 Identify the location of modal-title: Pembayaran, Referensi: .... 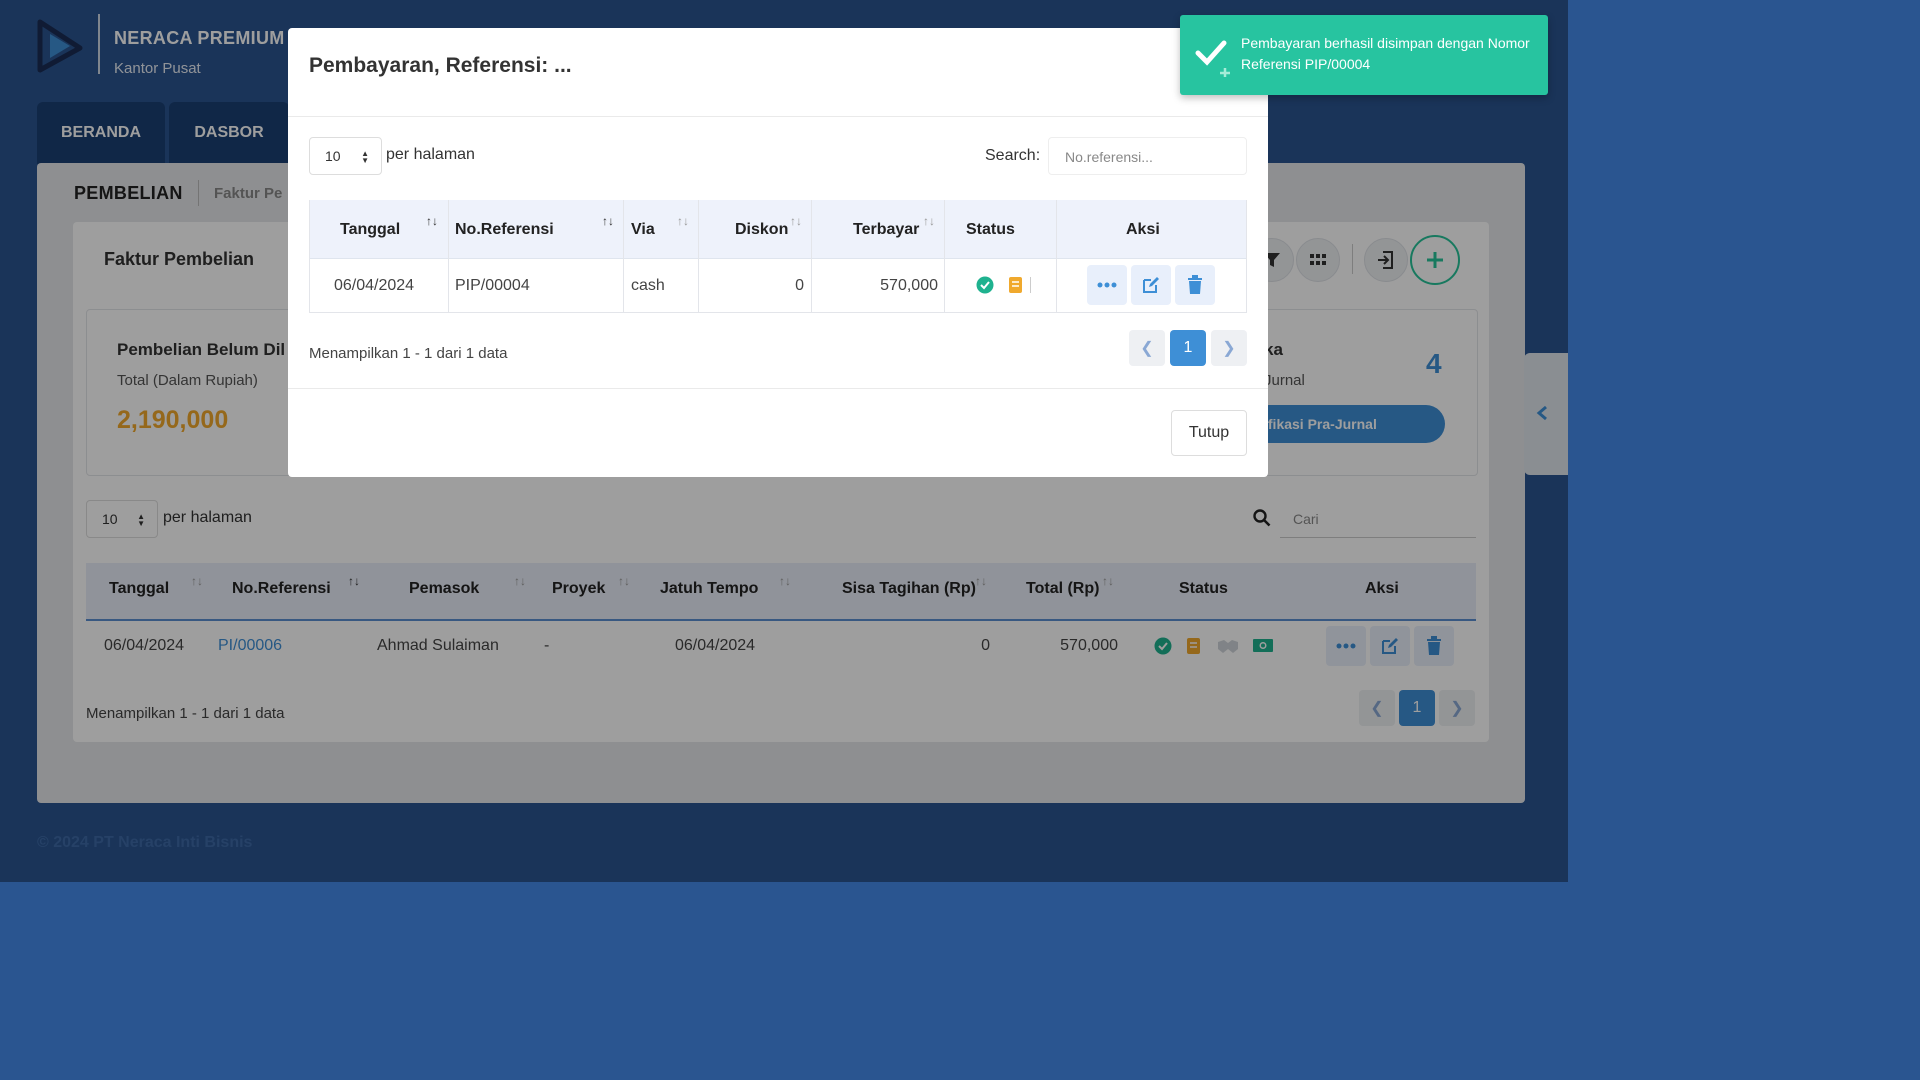
(440, 65).